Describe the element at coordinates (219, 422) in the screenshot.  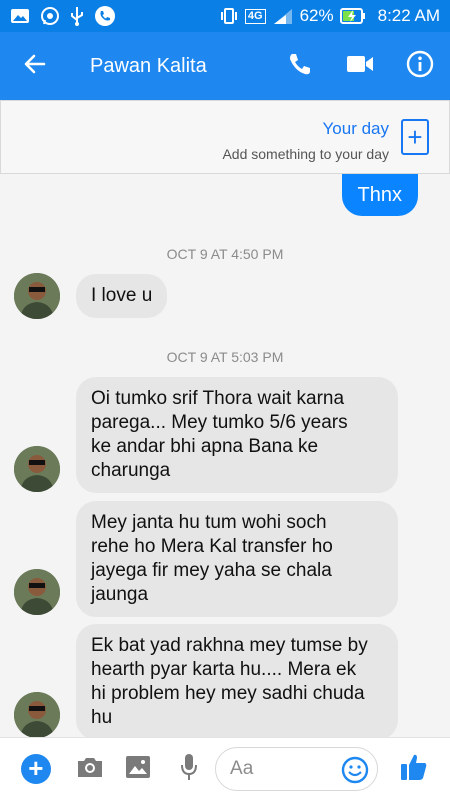
I see `message-line: parega... Mey tumko 5/6 years` at that location.